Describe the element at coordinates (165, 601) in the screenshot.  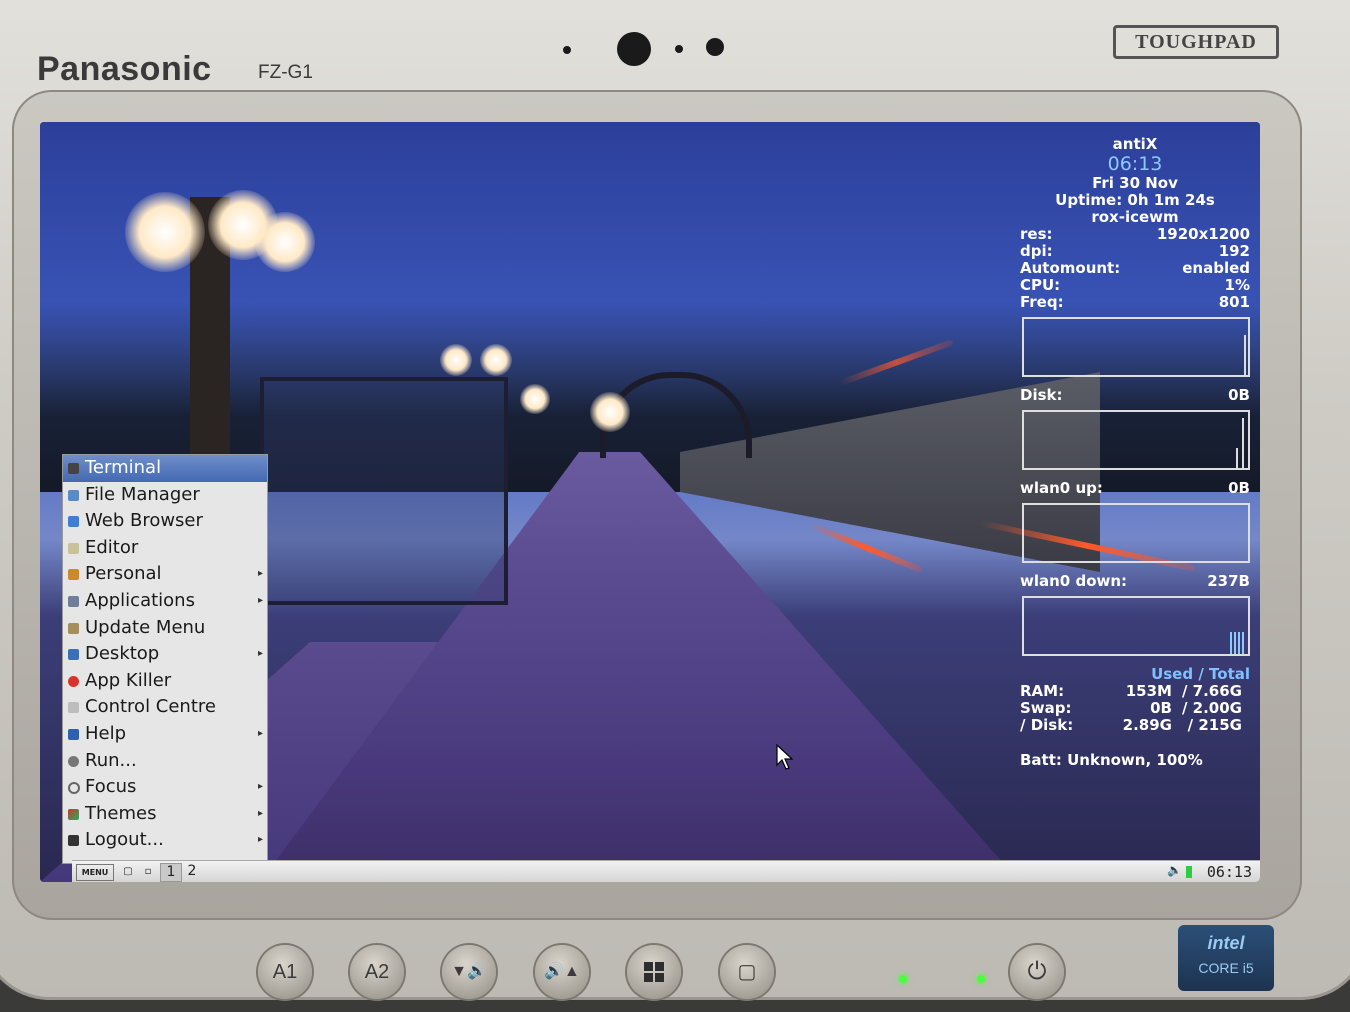
I see `menu-item-applications: Applications ▸` at that location.